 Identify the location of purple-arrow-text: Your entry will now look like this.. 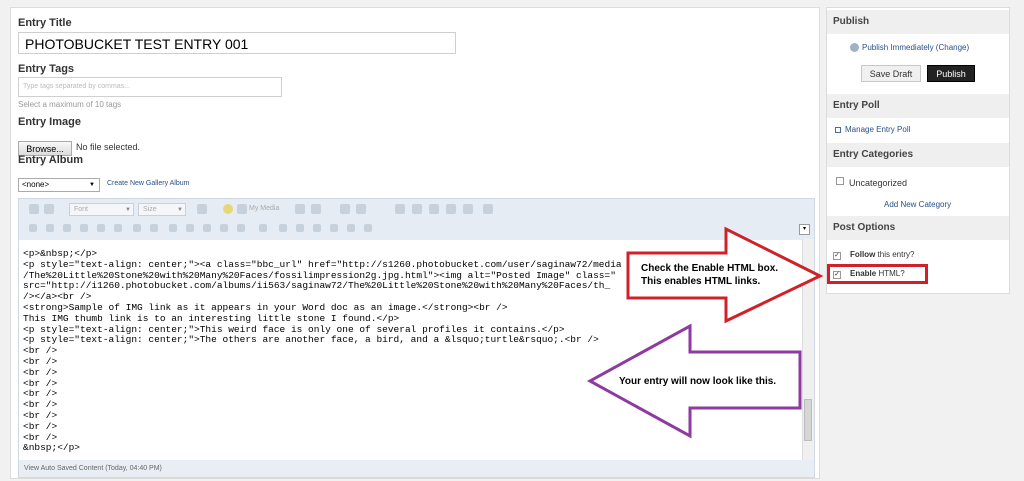
(698, 381).